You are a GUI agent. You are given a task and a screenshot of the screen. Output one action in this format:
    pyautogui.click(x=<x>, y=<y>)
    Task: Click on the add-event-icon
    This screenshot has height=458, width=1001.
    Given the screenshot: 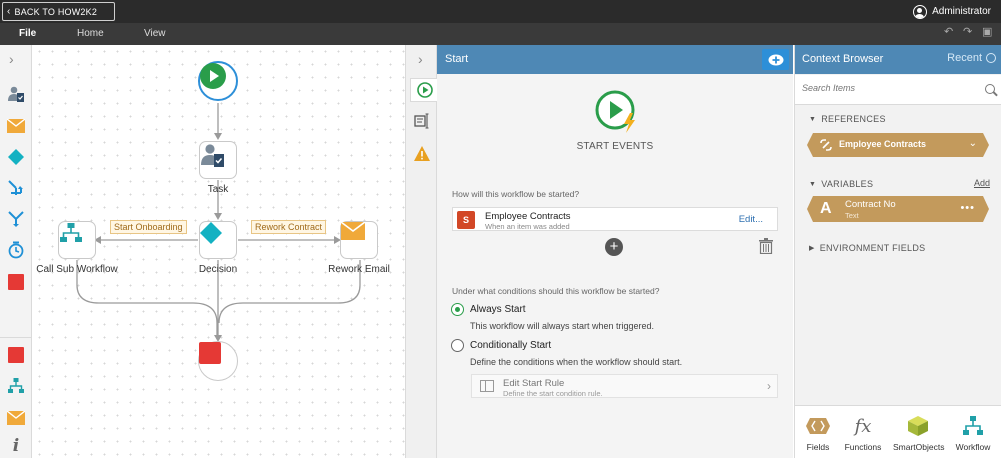 What is the action you would take?
    pyautogui.click(x=775, y=59)
    